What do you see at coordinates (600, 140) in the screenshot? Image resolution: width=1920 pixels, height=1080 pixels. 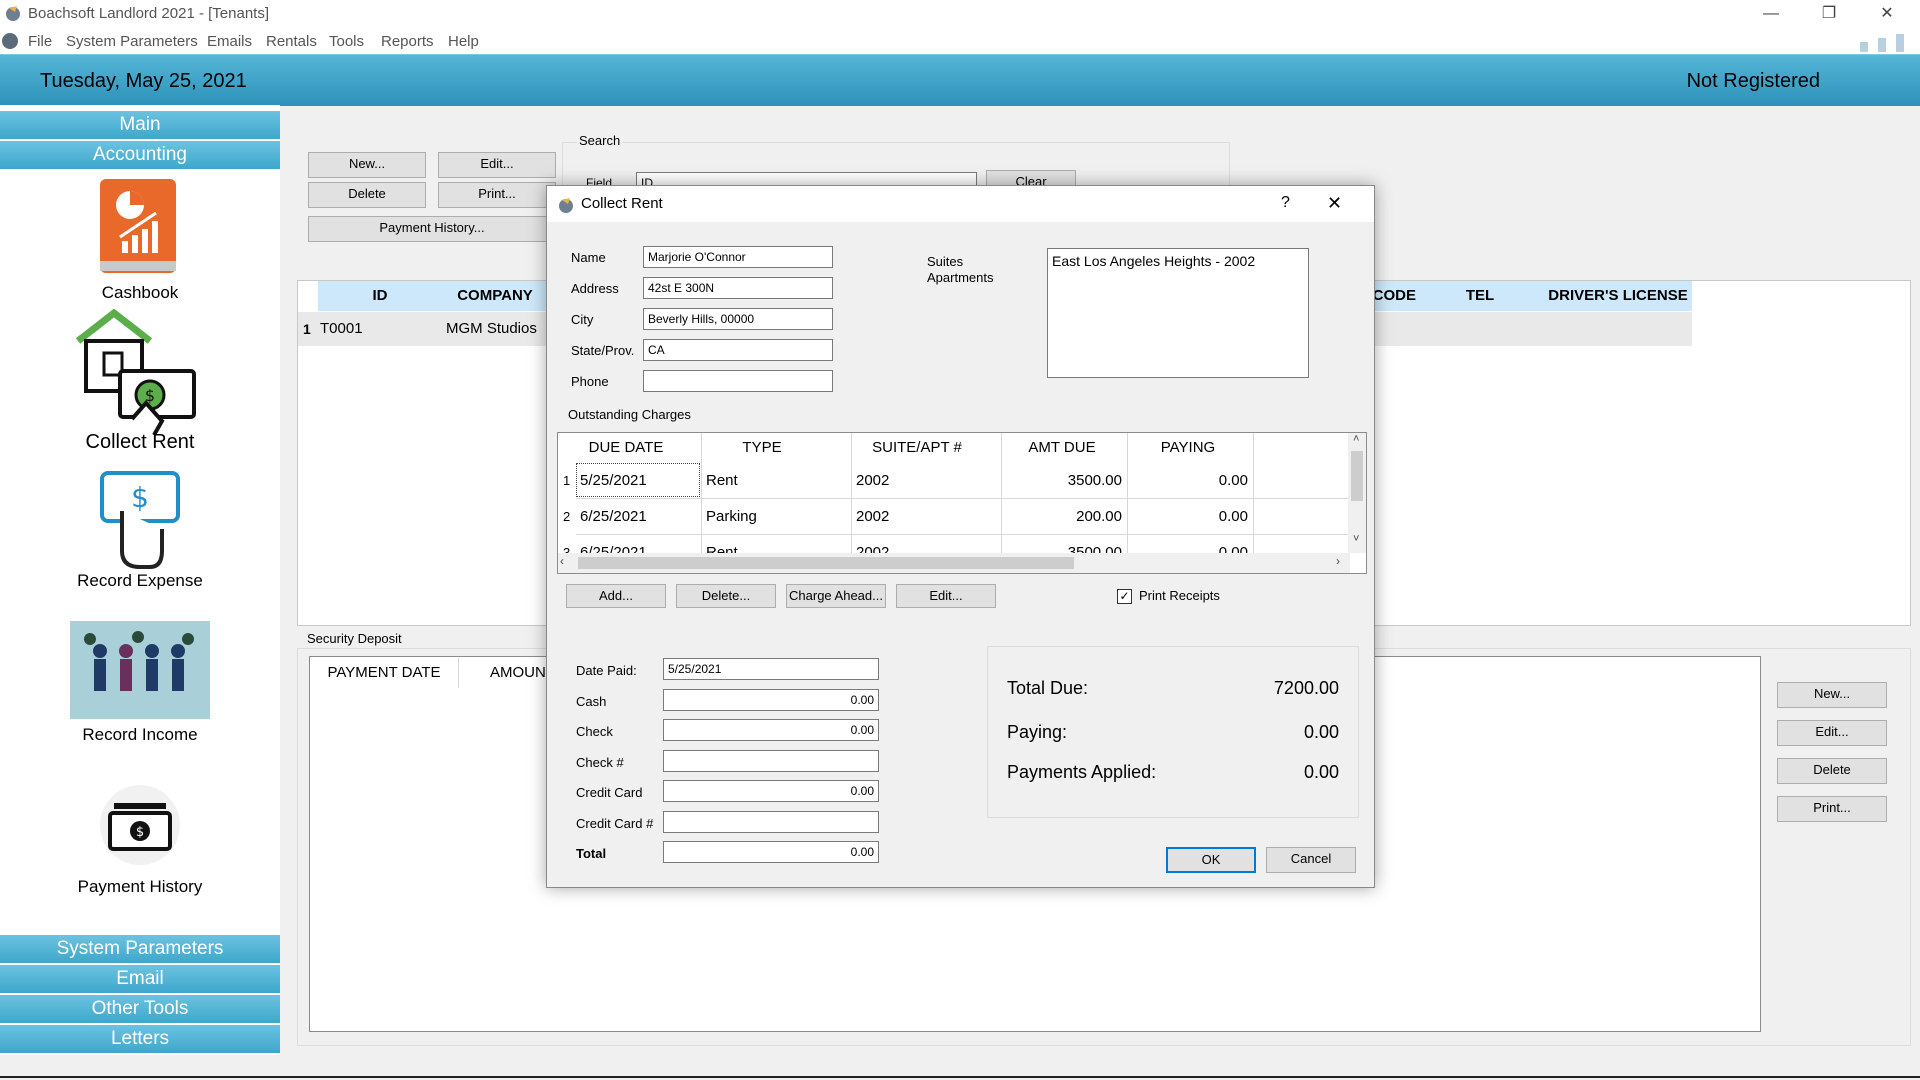 I see `search-label: Search` at bounding box center [600, 140].